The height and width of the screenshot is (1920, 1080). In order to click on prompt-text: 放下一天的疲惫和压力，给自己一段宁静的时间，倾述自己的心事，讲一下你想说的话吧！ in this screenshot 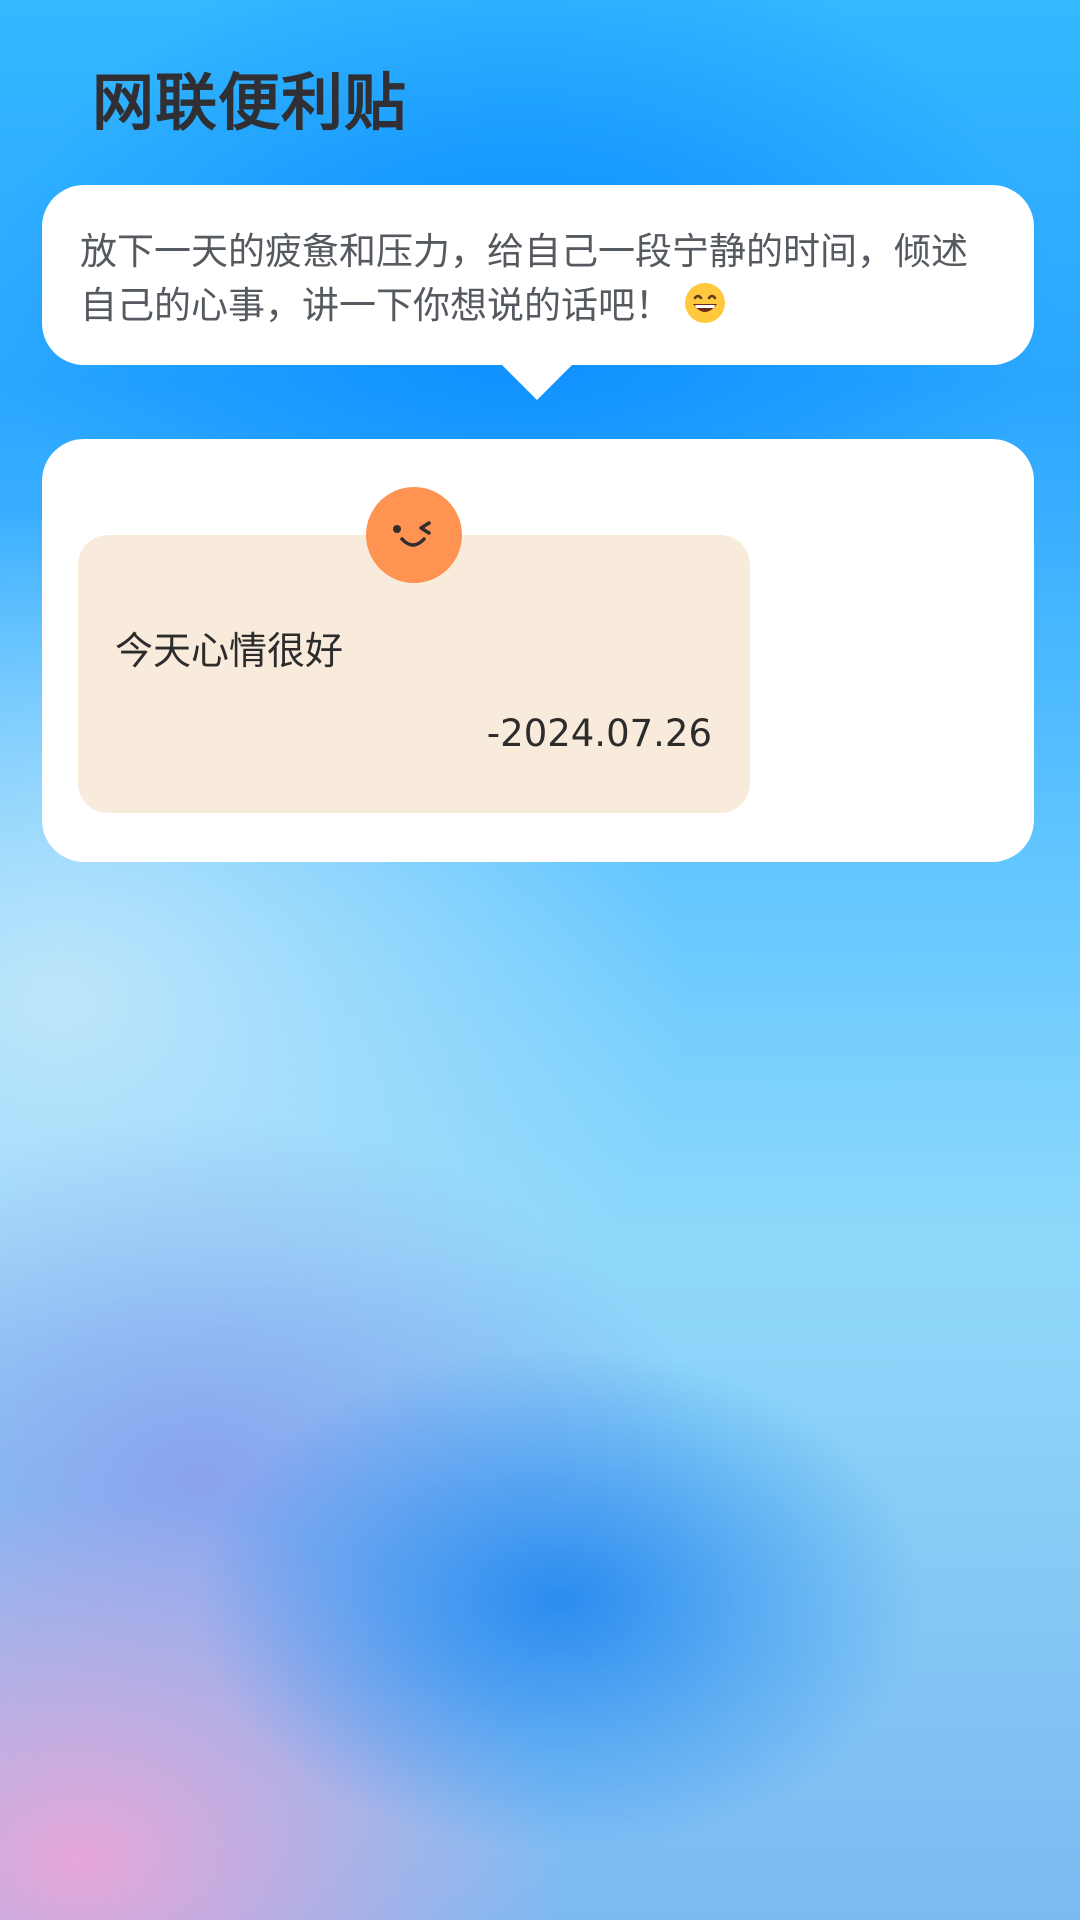, I will do `click(524, 278)`.